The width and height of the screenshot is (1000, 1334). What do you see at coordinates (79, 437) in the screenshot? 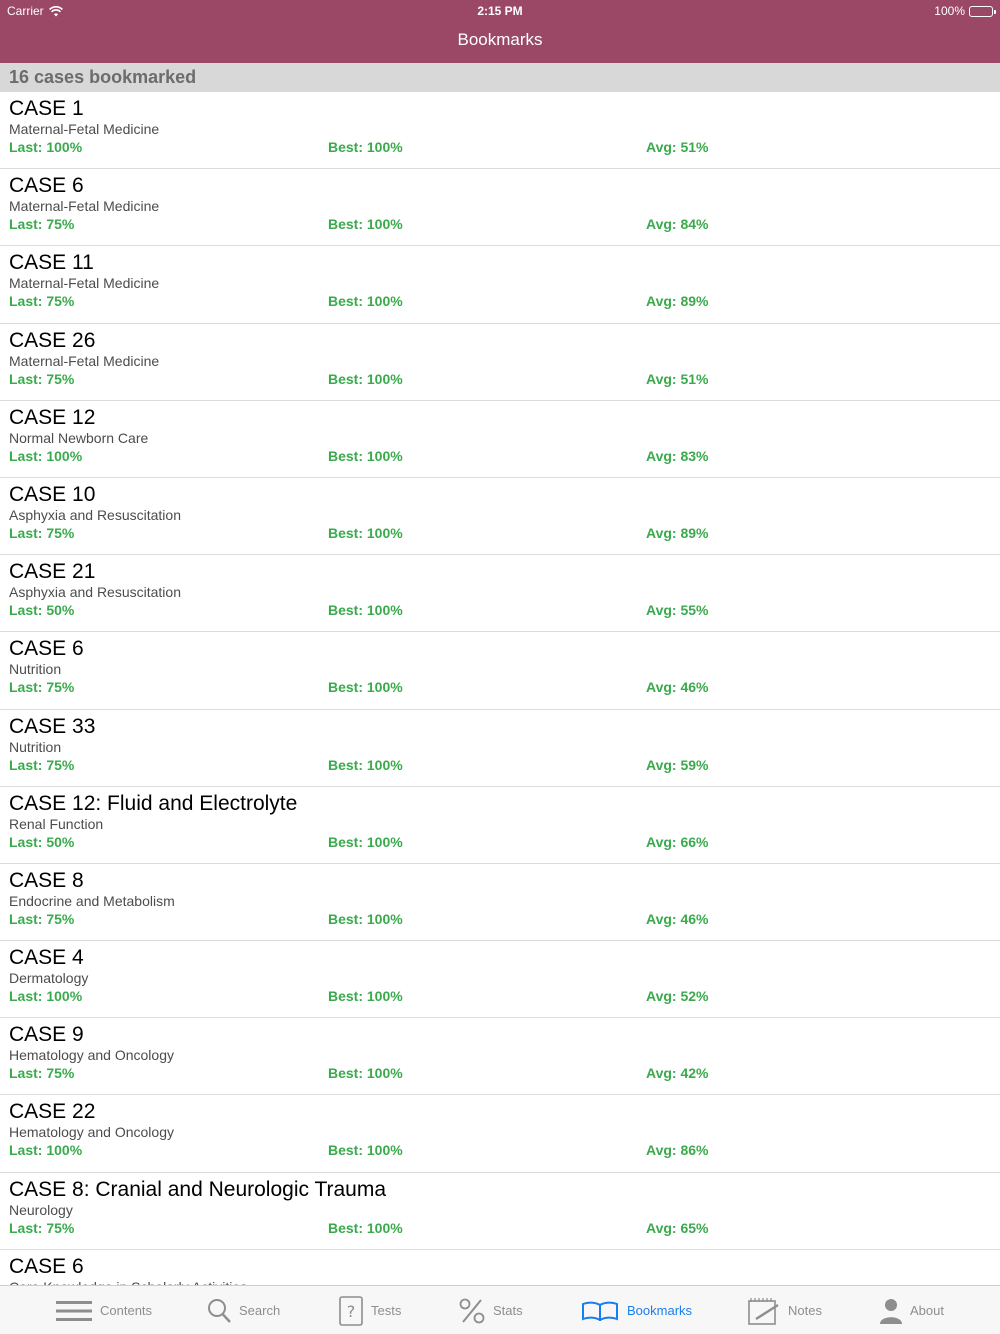
I see `case-category: Normal Newborn Care` at bounding box center [79, 437].